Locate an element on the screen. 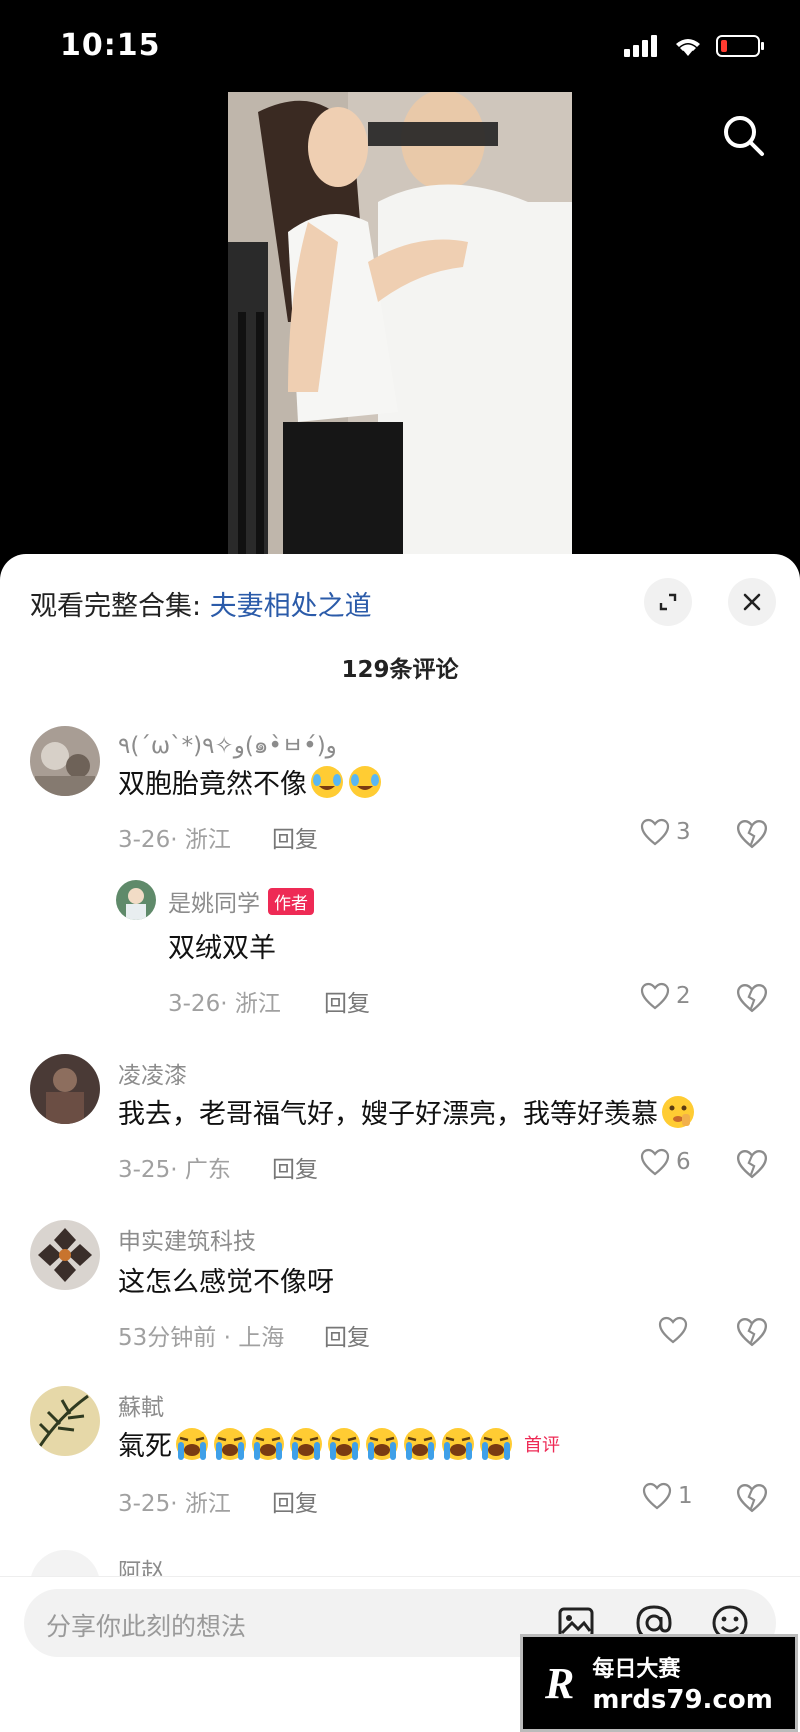  wifi-icon is located at coordinates (688, 47).